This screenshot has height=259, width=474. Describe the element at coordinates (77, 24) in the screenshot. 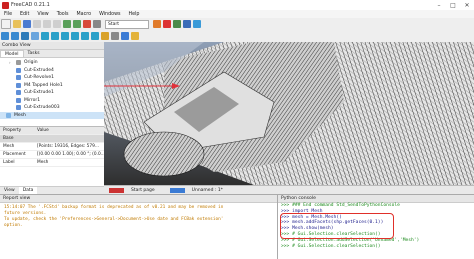

I see `redo-icon` at that location.